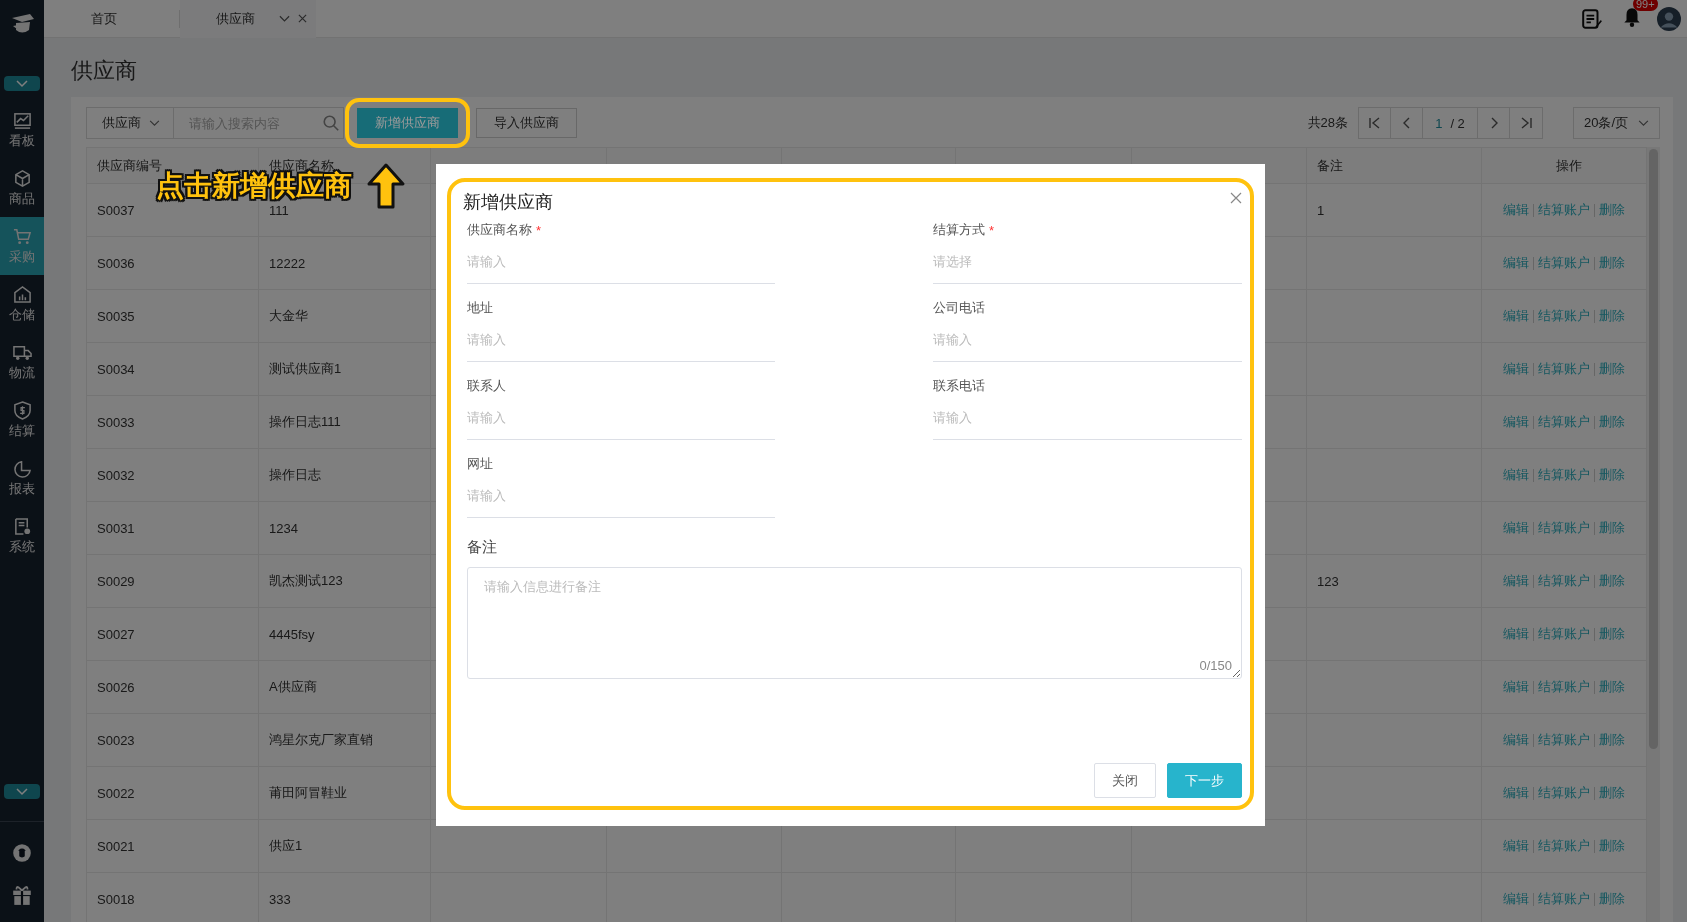 The image size is (1687, 922). Describe the element at coordinates (116, 210) in the screenshot. I see `table-cell: S0037` at that location.